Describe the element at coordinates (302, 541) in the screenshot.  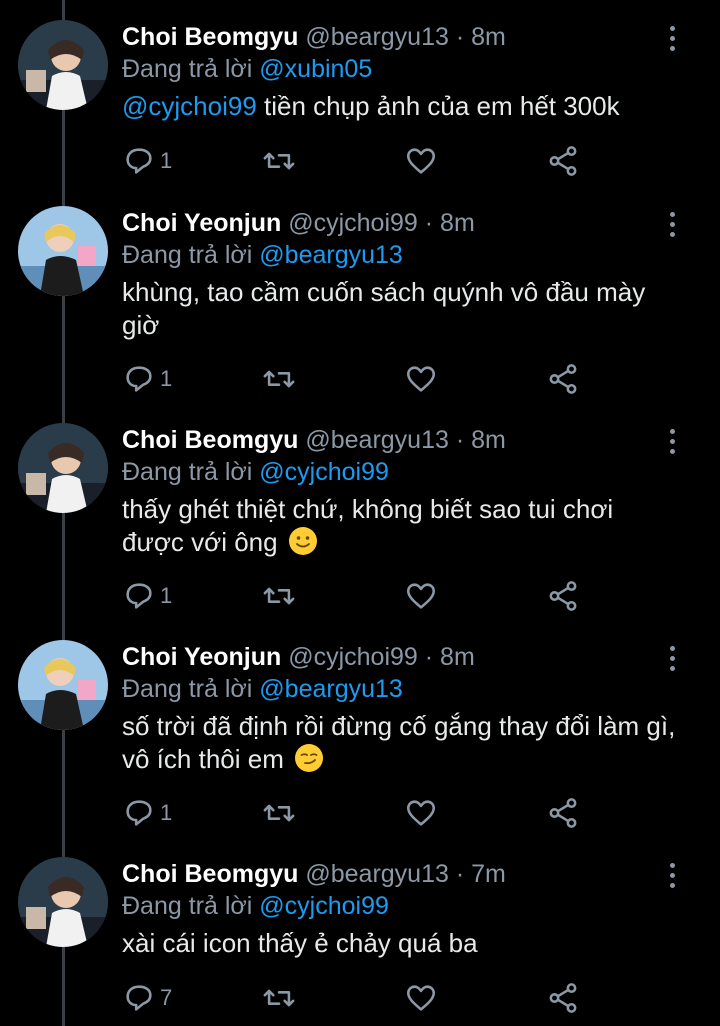
I see `slightly-smiling-face-icon` at that location.